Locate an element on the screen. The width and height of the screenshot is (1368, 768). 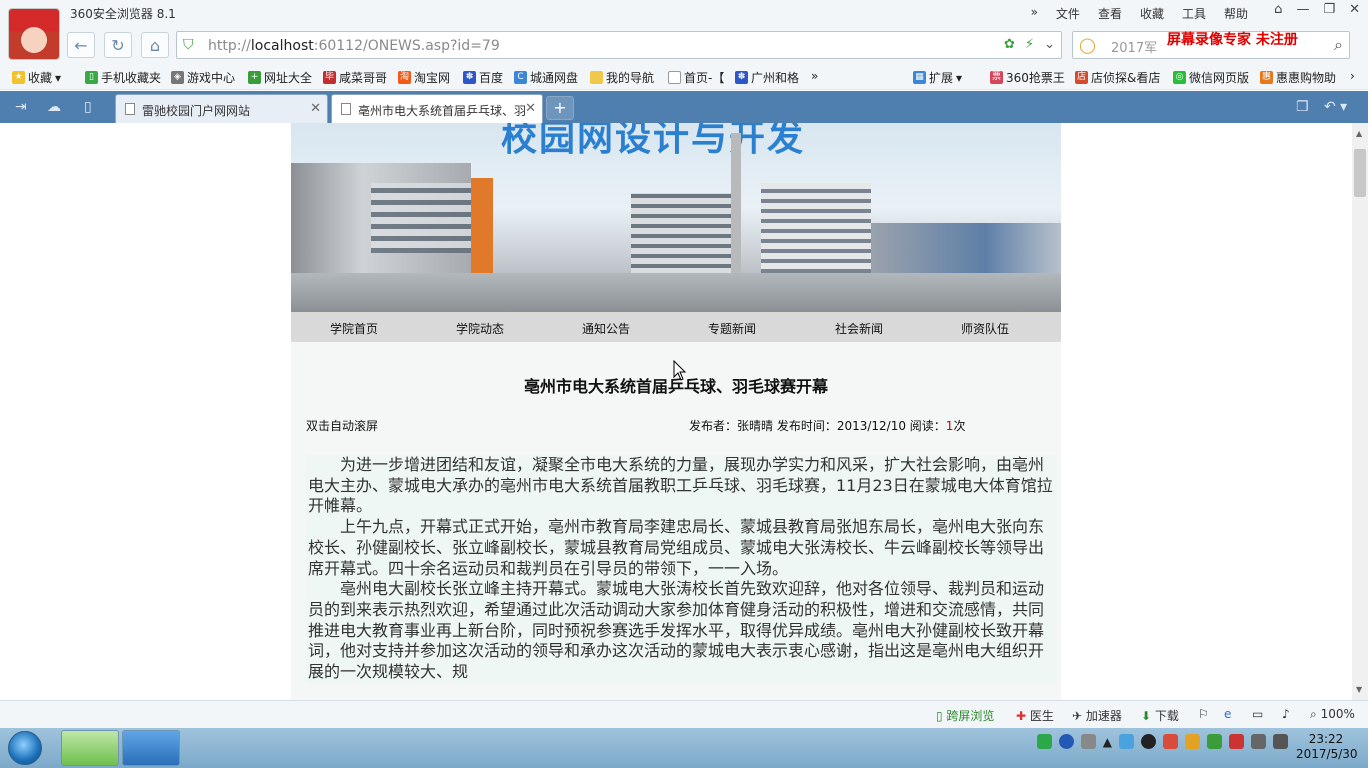
zoom-control: ⌕ 100% is located at coordinates (1332, 714).